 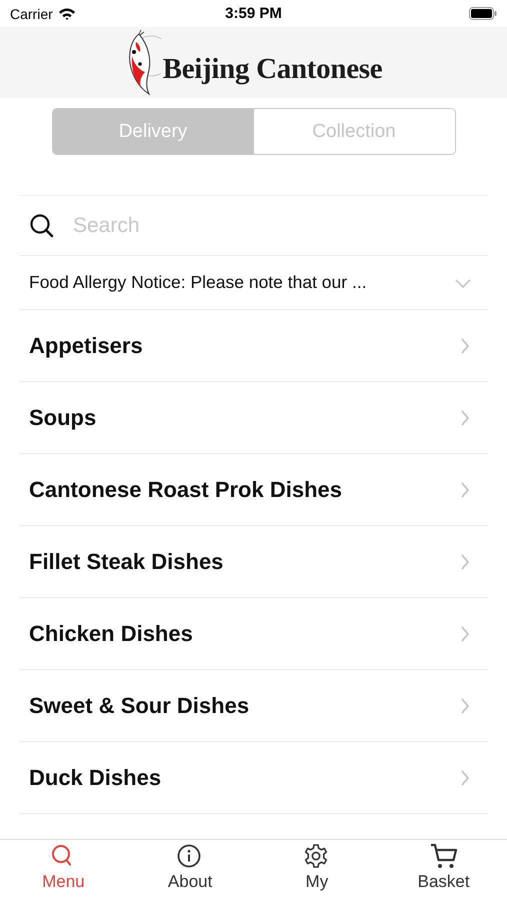 What do you see at coordinates (253, 418) in the screenshot?
I see `category-row: Soups` at bounding box center [253, 418].